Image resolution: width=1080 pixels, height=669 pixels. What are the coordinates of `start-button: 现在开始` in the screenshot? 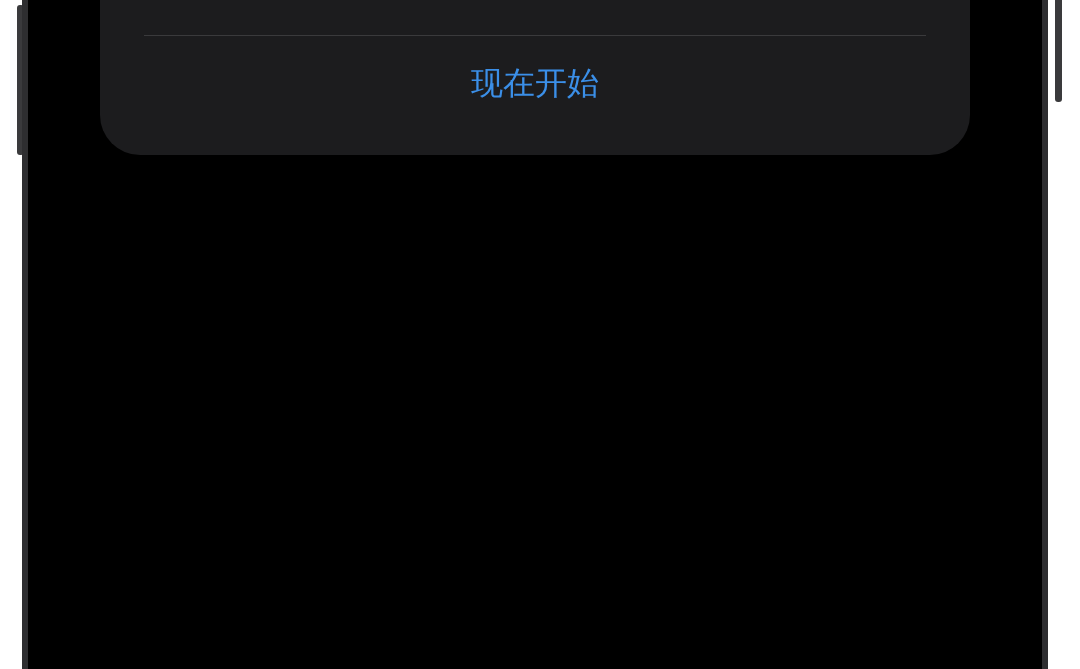 It's located at (535, 84).